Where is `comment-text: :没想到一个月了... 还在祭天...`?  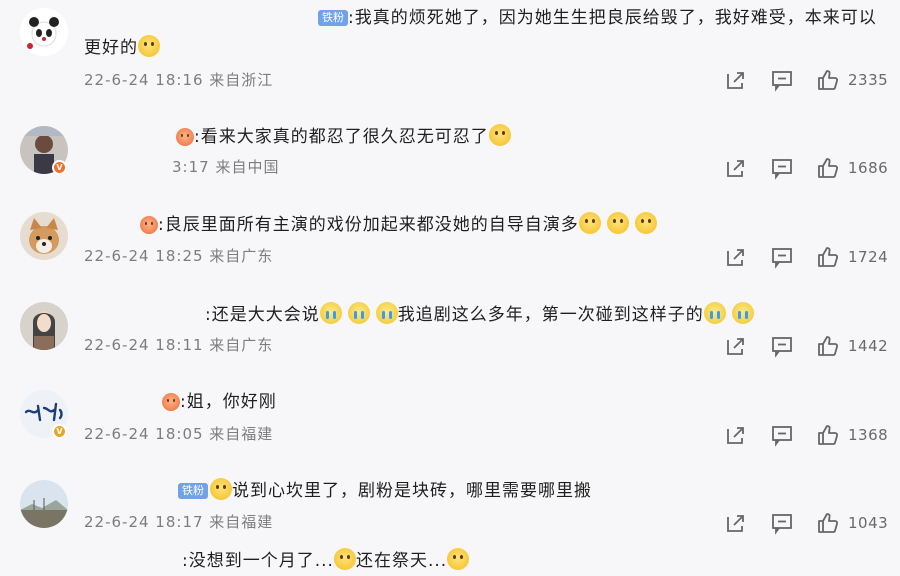 comment-text: :没想到一个月了... 还在祭天... is located at coordinates (326, 560).